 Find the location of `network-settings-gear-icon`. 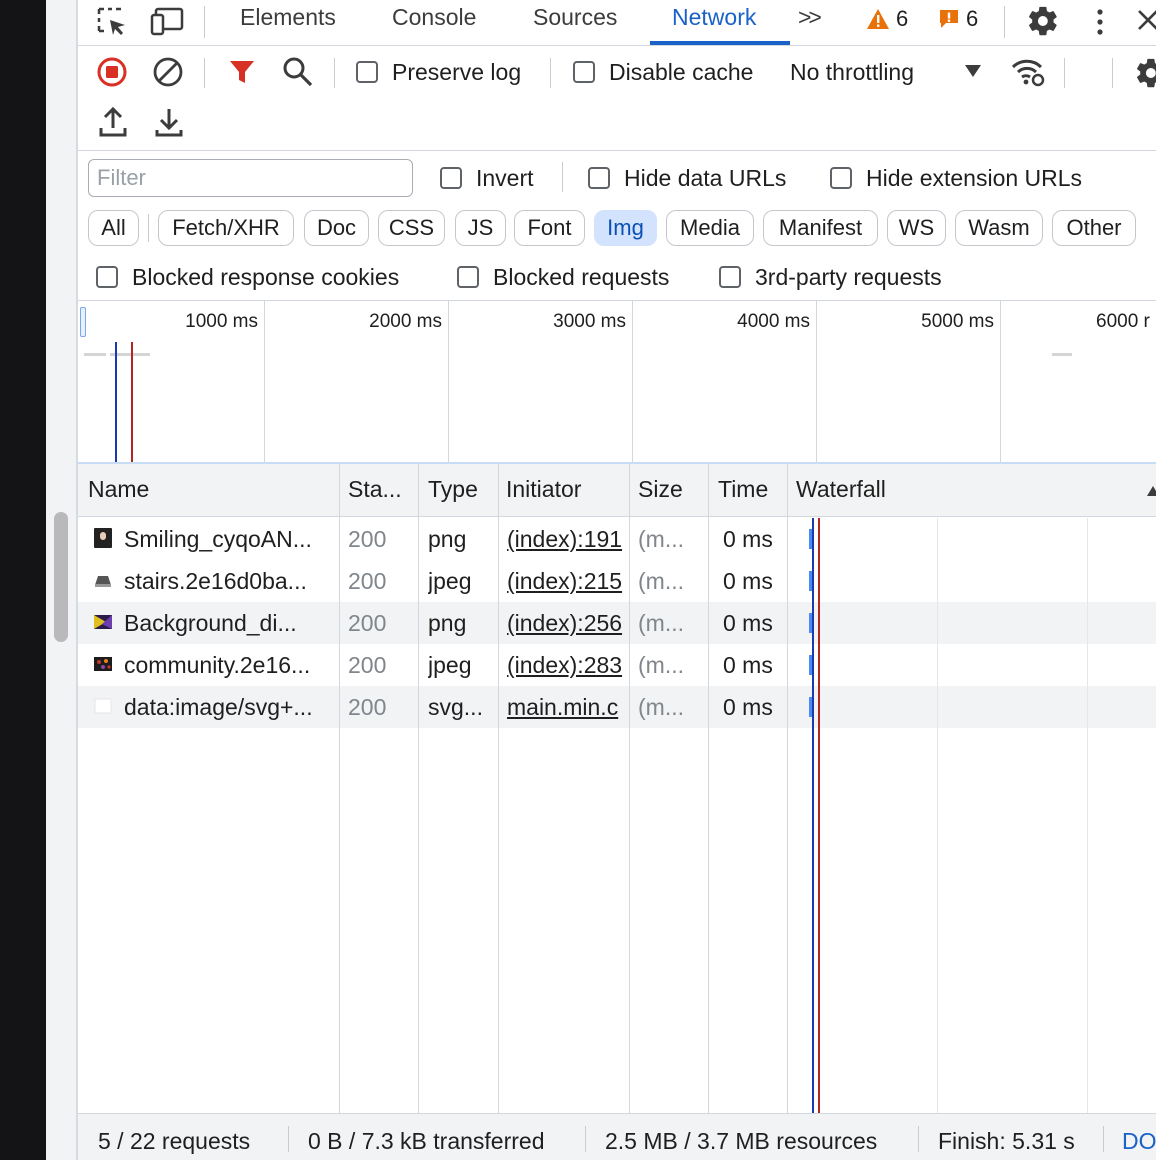

network-settings-gear-icon is located at coordinates (1145, 75).